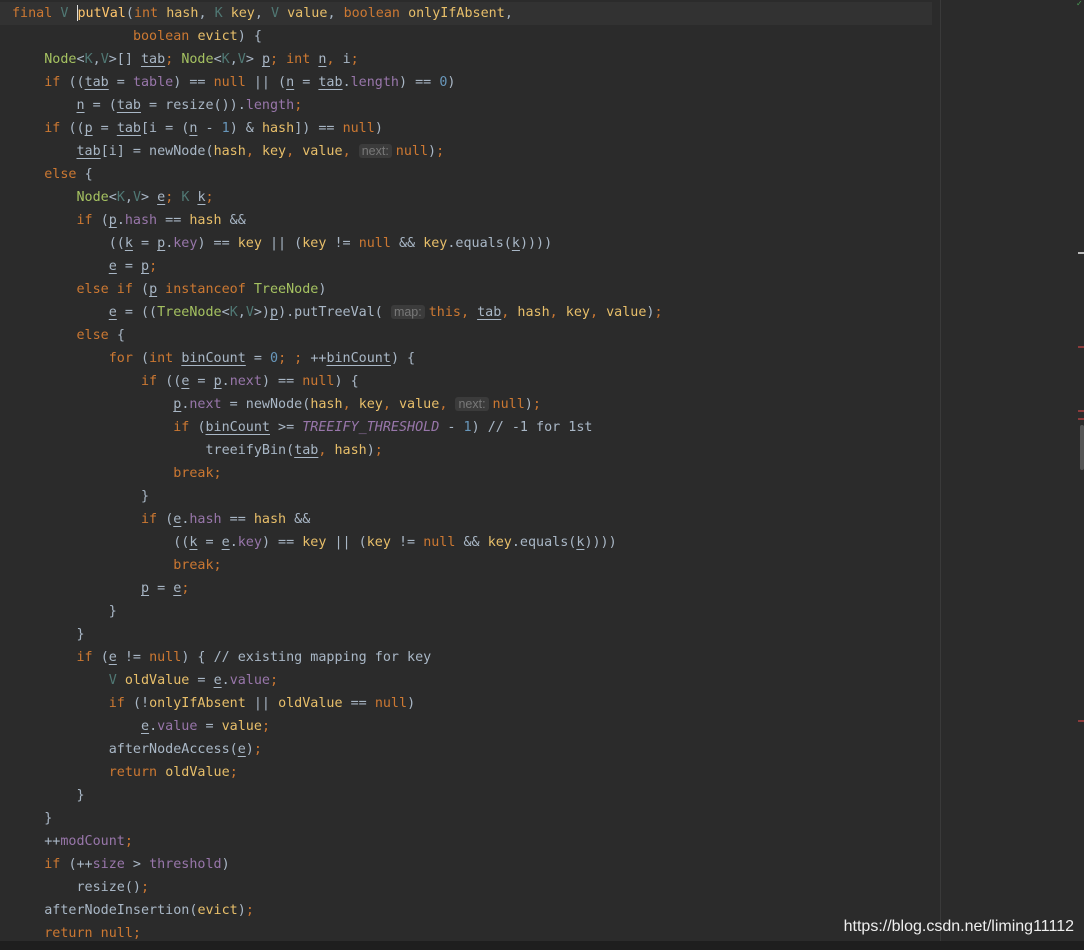 The width and height of the screenshot is (1084, 950). What do you see at coordinates (472, 105) in the screenshot?
I see `code-line: n = (tab = resize()).length;` at bounding box center [472, 105].